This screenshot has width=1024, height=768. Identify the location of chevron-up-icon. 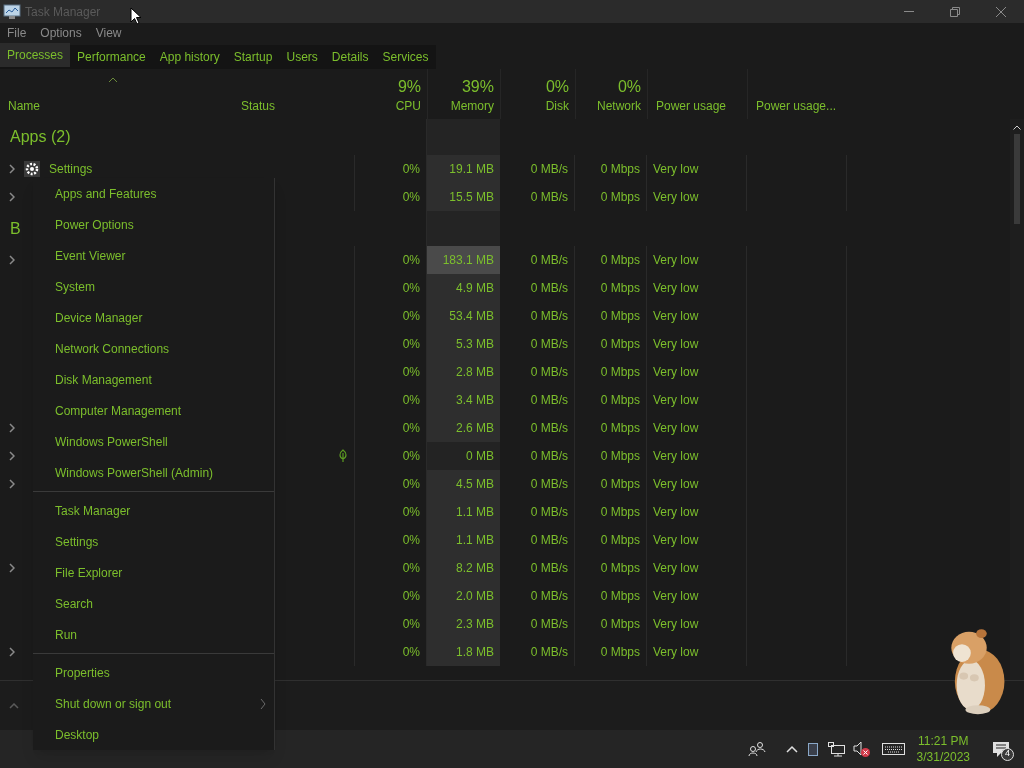
(791, 749).